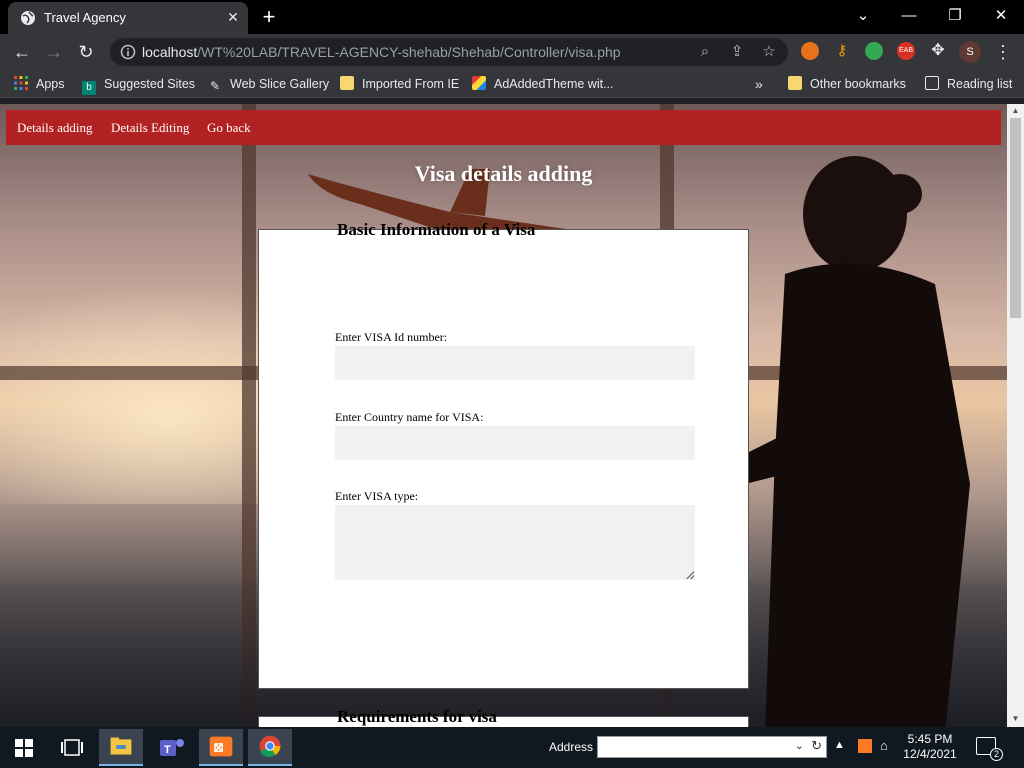 The height and width of the screenshot is (768, 1024). Describe the element at coordinates (503, 717) in the screenshot. I see `requirements-fieldset: Requirements for visa` at that location.